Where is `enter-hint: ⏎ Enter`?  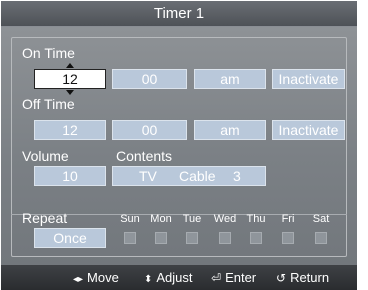 enter-hint: ⏎ Enter is located at coordinates (233, 277).